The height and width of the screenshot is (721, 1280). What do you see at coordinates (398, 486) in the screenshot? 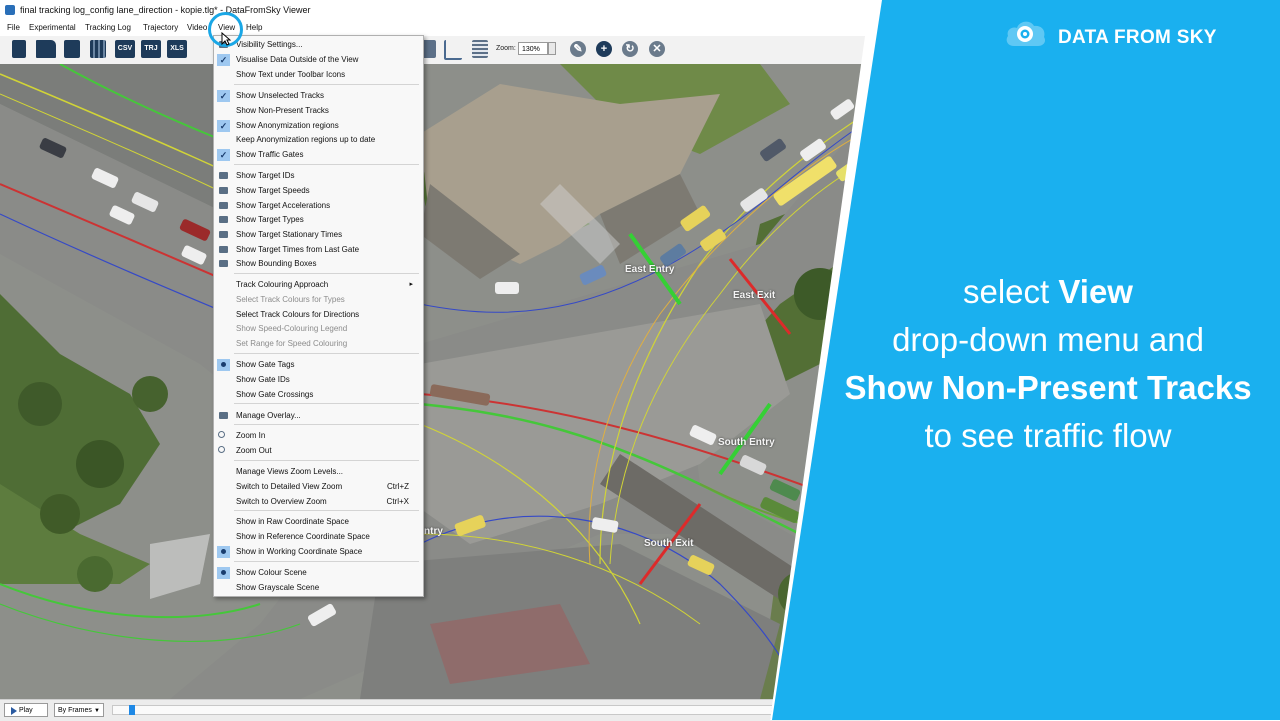
I see `menu-item-shortcut: Ctrl+Z` at bounding box center [398, 486].